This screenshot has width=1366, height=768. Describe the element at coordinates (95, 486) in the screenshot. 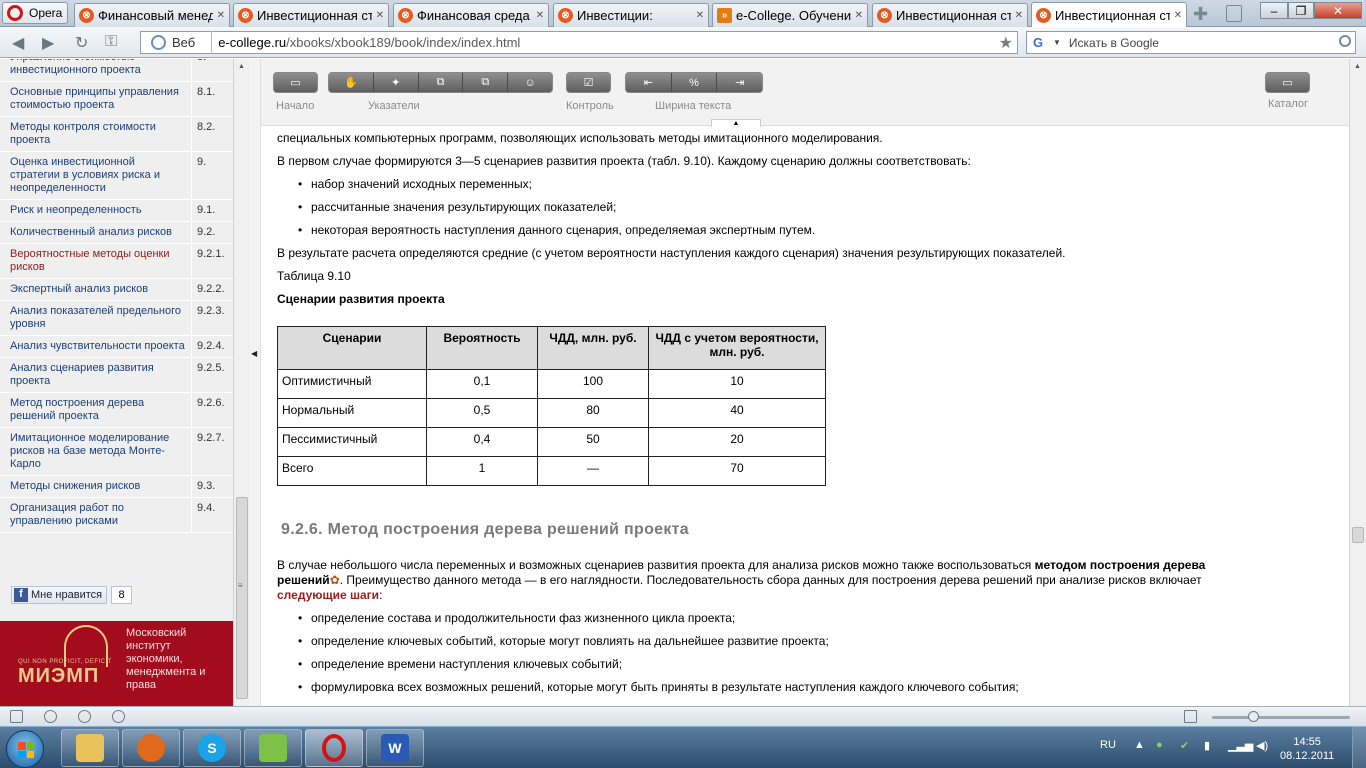

I see `toc-item-label: Методы снижения рисков` at that location.